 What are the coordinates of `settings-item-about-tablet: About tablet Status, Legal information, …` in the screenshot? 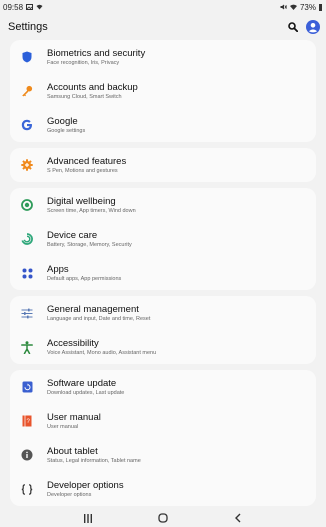 It's located at (163, 455).